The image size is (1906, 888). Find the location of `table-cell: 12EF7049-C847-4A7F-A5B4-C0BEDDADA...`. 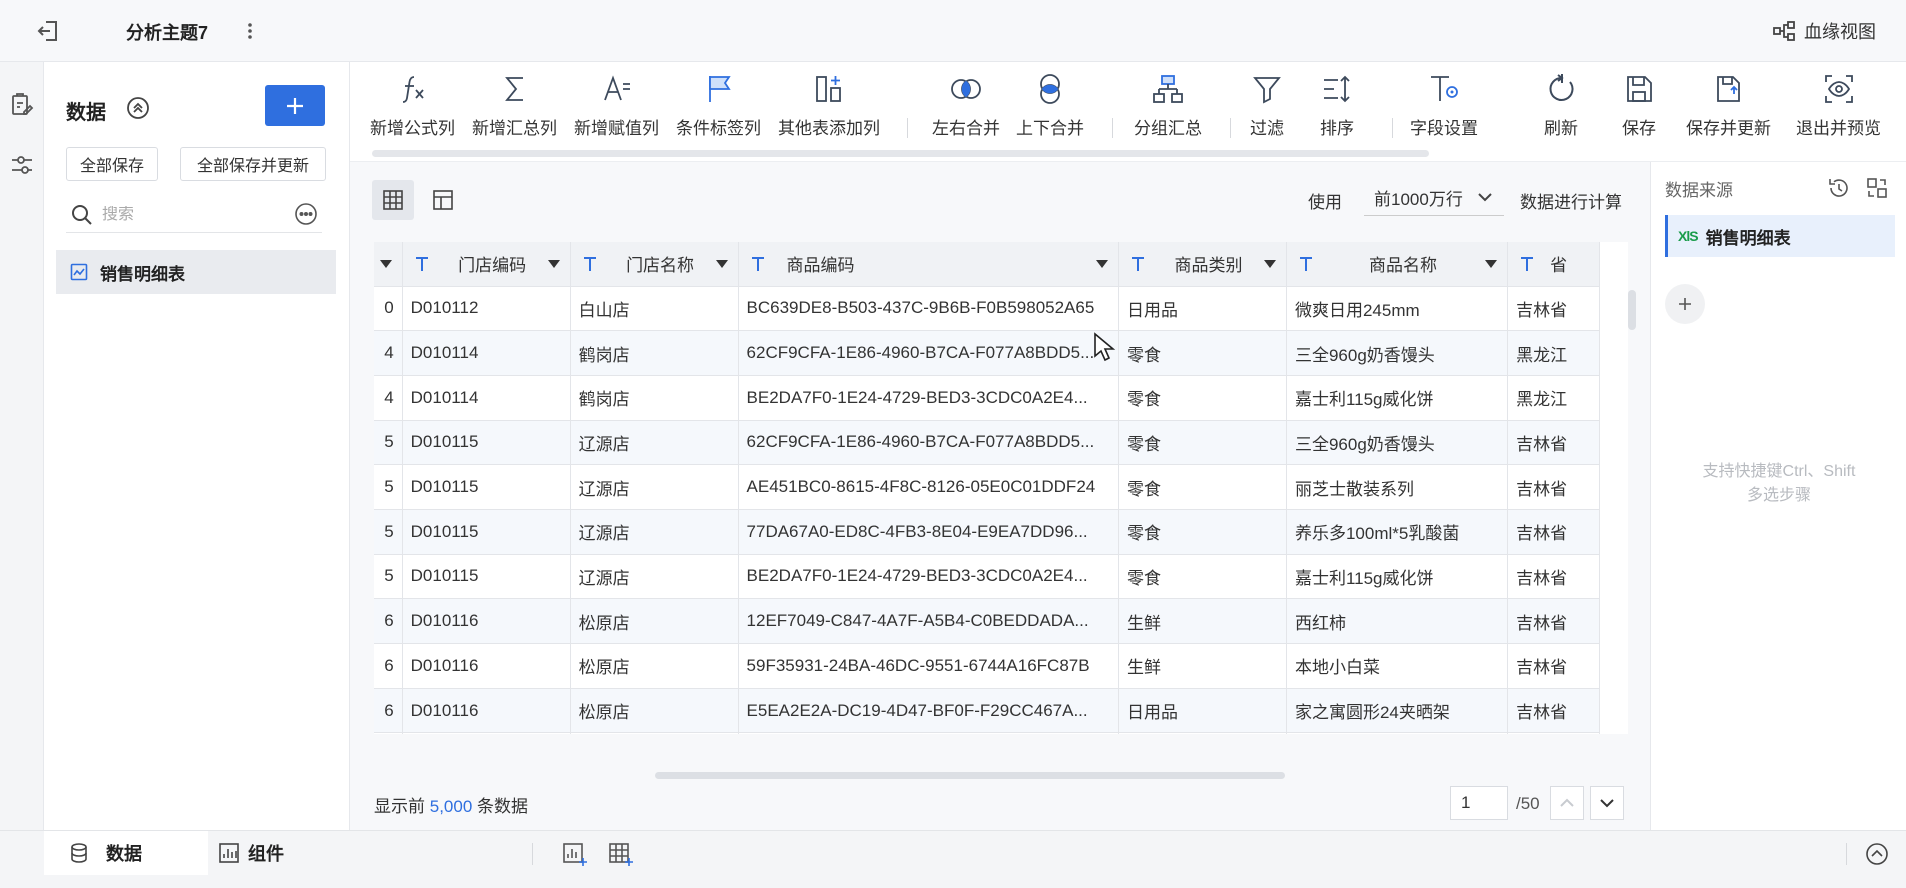

table-cell: 12EF7049-C847-4A7F-A5B4-C0BEDDADA... is located at coordinates (929, 621).